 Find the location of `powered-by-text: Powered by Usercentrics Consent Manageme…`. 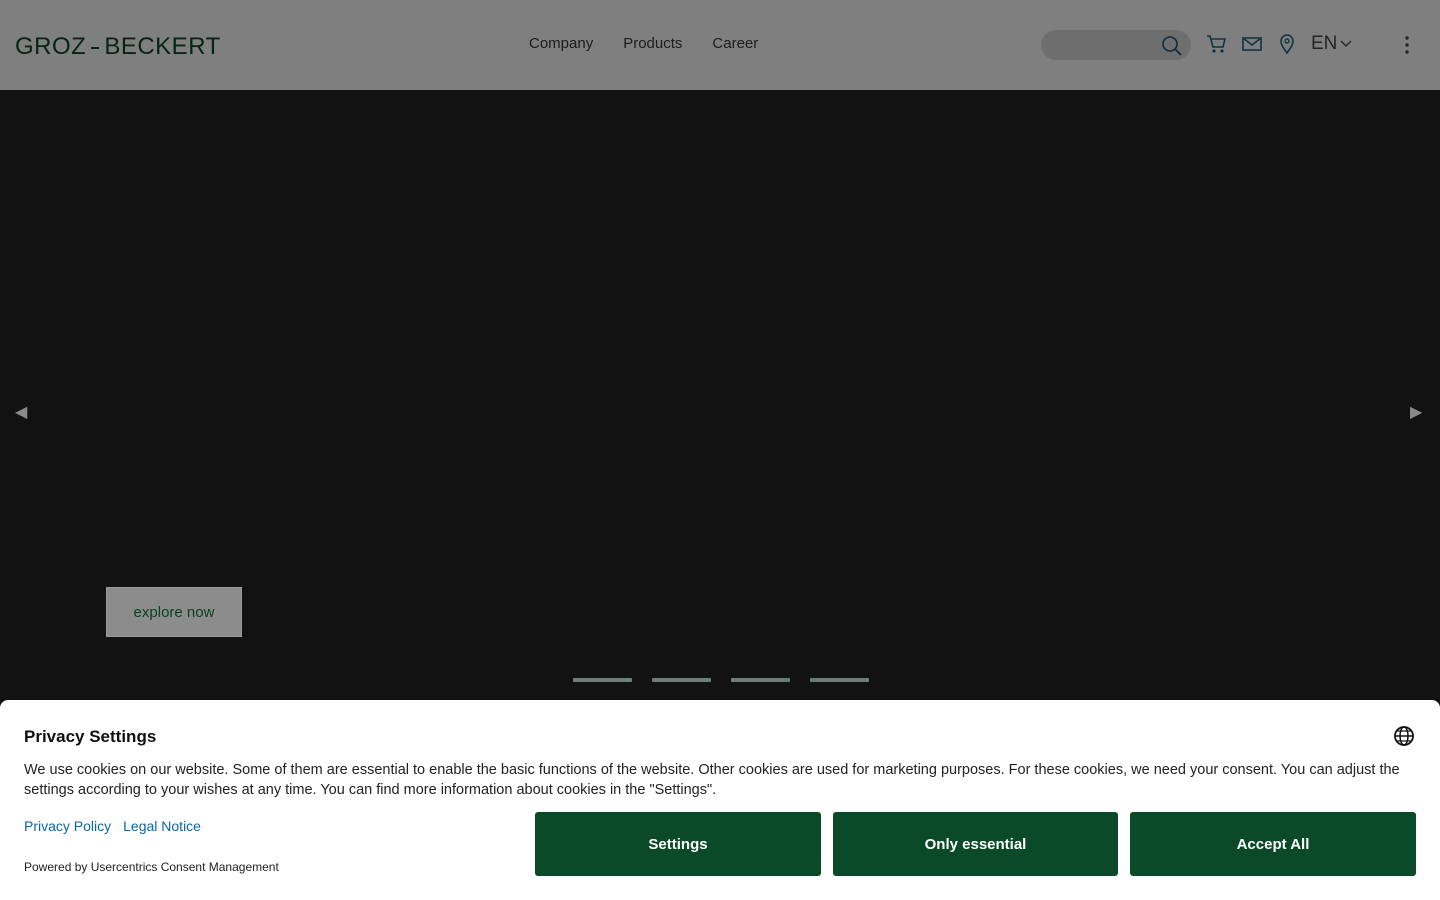

powered-by-text: Powered by Usercentrics Consent Manageme… is located at coordinates (151, 867).